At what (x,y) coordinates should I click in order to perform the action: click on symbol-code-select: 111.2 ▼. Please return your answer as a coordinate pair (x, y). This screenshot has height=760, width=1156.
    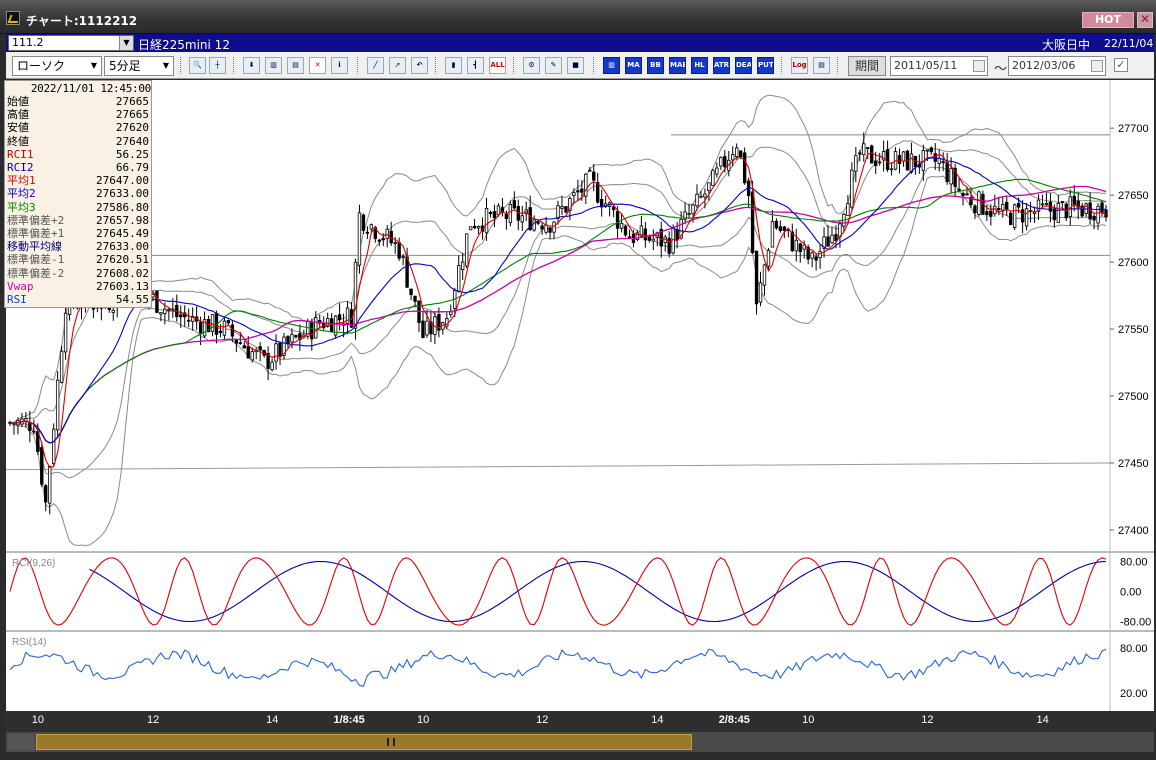
    Looking at the image, I should click on (71, 43).